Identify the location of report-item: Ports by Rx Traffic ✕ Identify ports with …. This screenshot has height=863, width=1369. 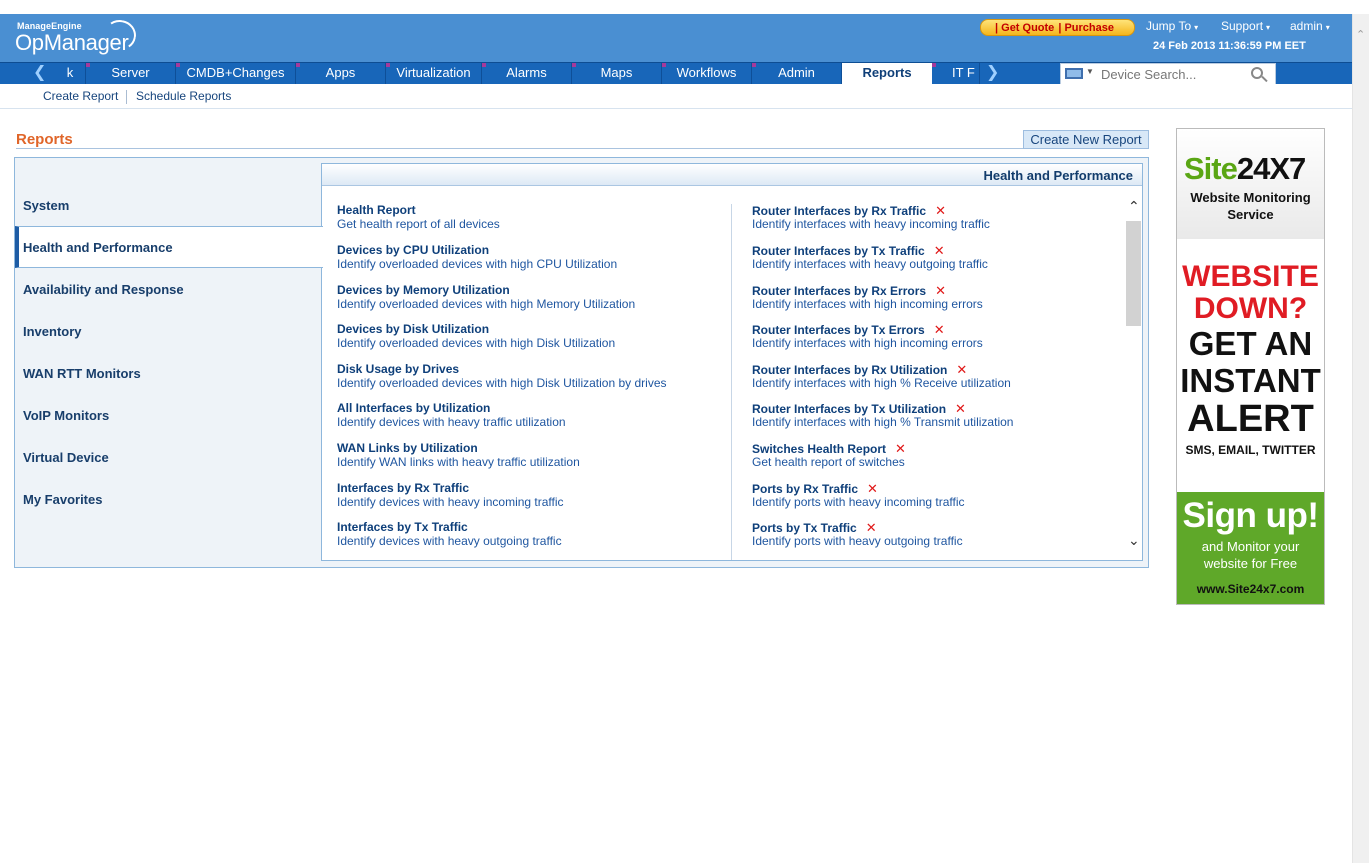
(858, 495).